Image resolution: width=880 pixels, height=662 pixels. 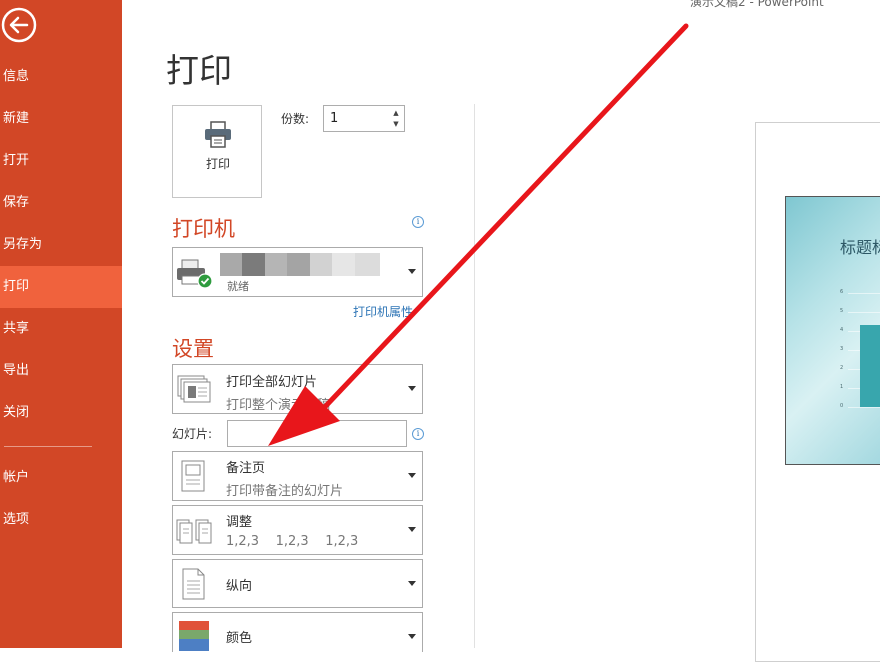 I want to click on color-dropdown: 颜色, so click(x=297, y=632).